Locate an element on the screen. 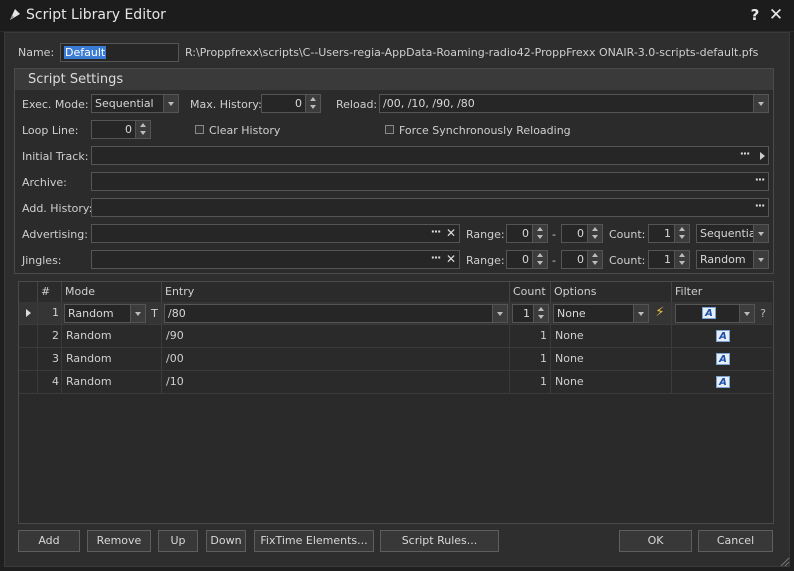 Image resolution: width=794 pixels, height=571 pixels. text-format-icon: T is located at coordinates (154, 314).